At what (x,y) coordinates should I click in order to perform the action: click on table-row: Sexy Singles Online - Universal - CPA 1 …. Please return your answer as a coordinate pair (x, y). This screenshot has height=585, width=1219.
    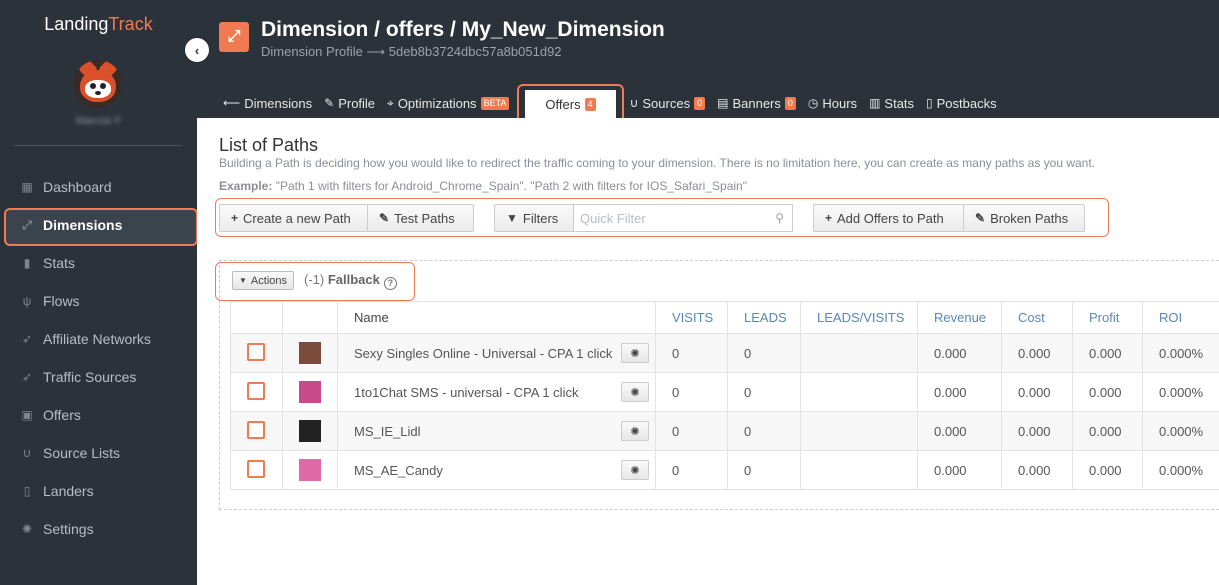
    Looking at the image, I should click on (724, 353).